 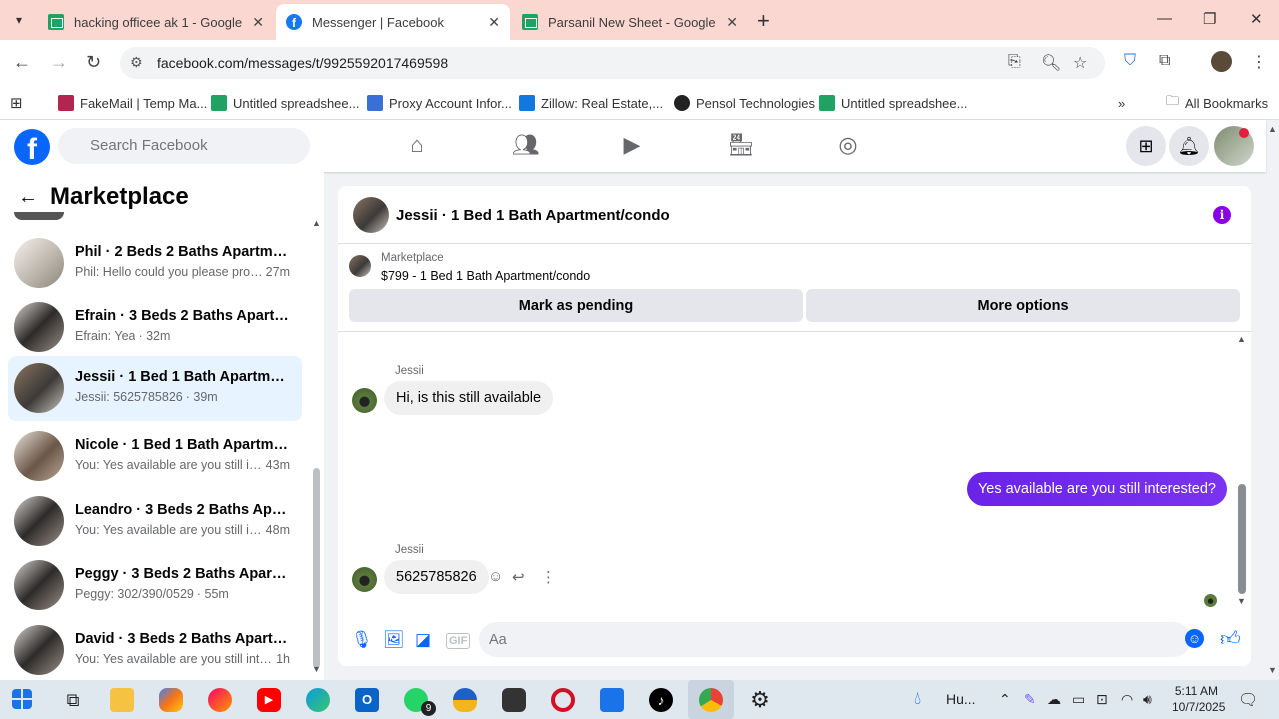 I want to click on chat-scrollbar, so click(x=1242, y=539).